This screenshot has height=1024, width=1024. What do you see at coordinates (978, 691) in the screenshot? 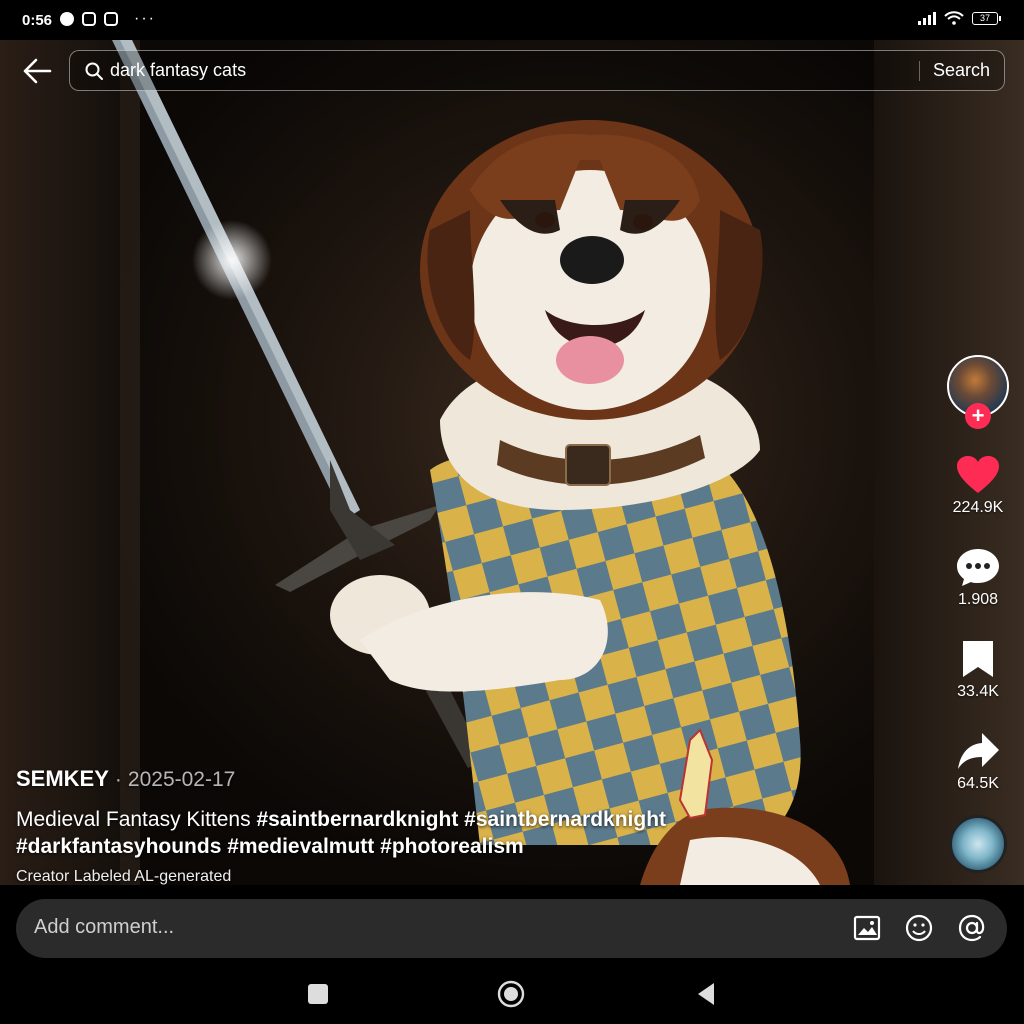
I see `save-count: 33.4K` at bounding box center [978, 691].